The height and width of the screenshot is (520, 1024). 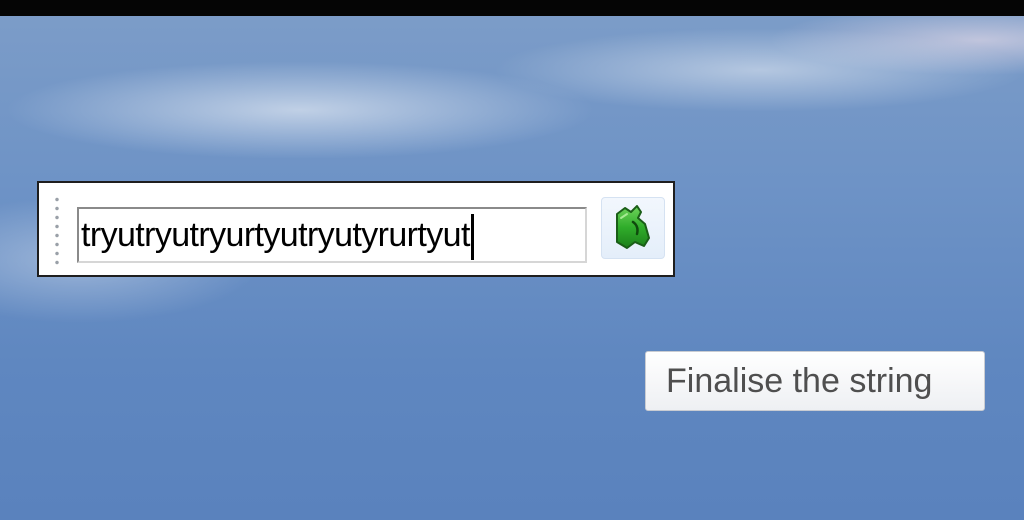 I want to click on text-caret, so click(x=472, y=237).